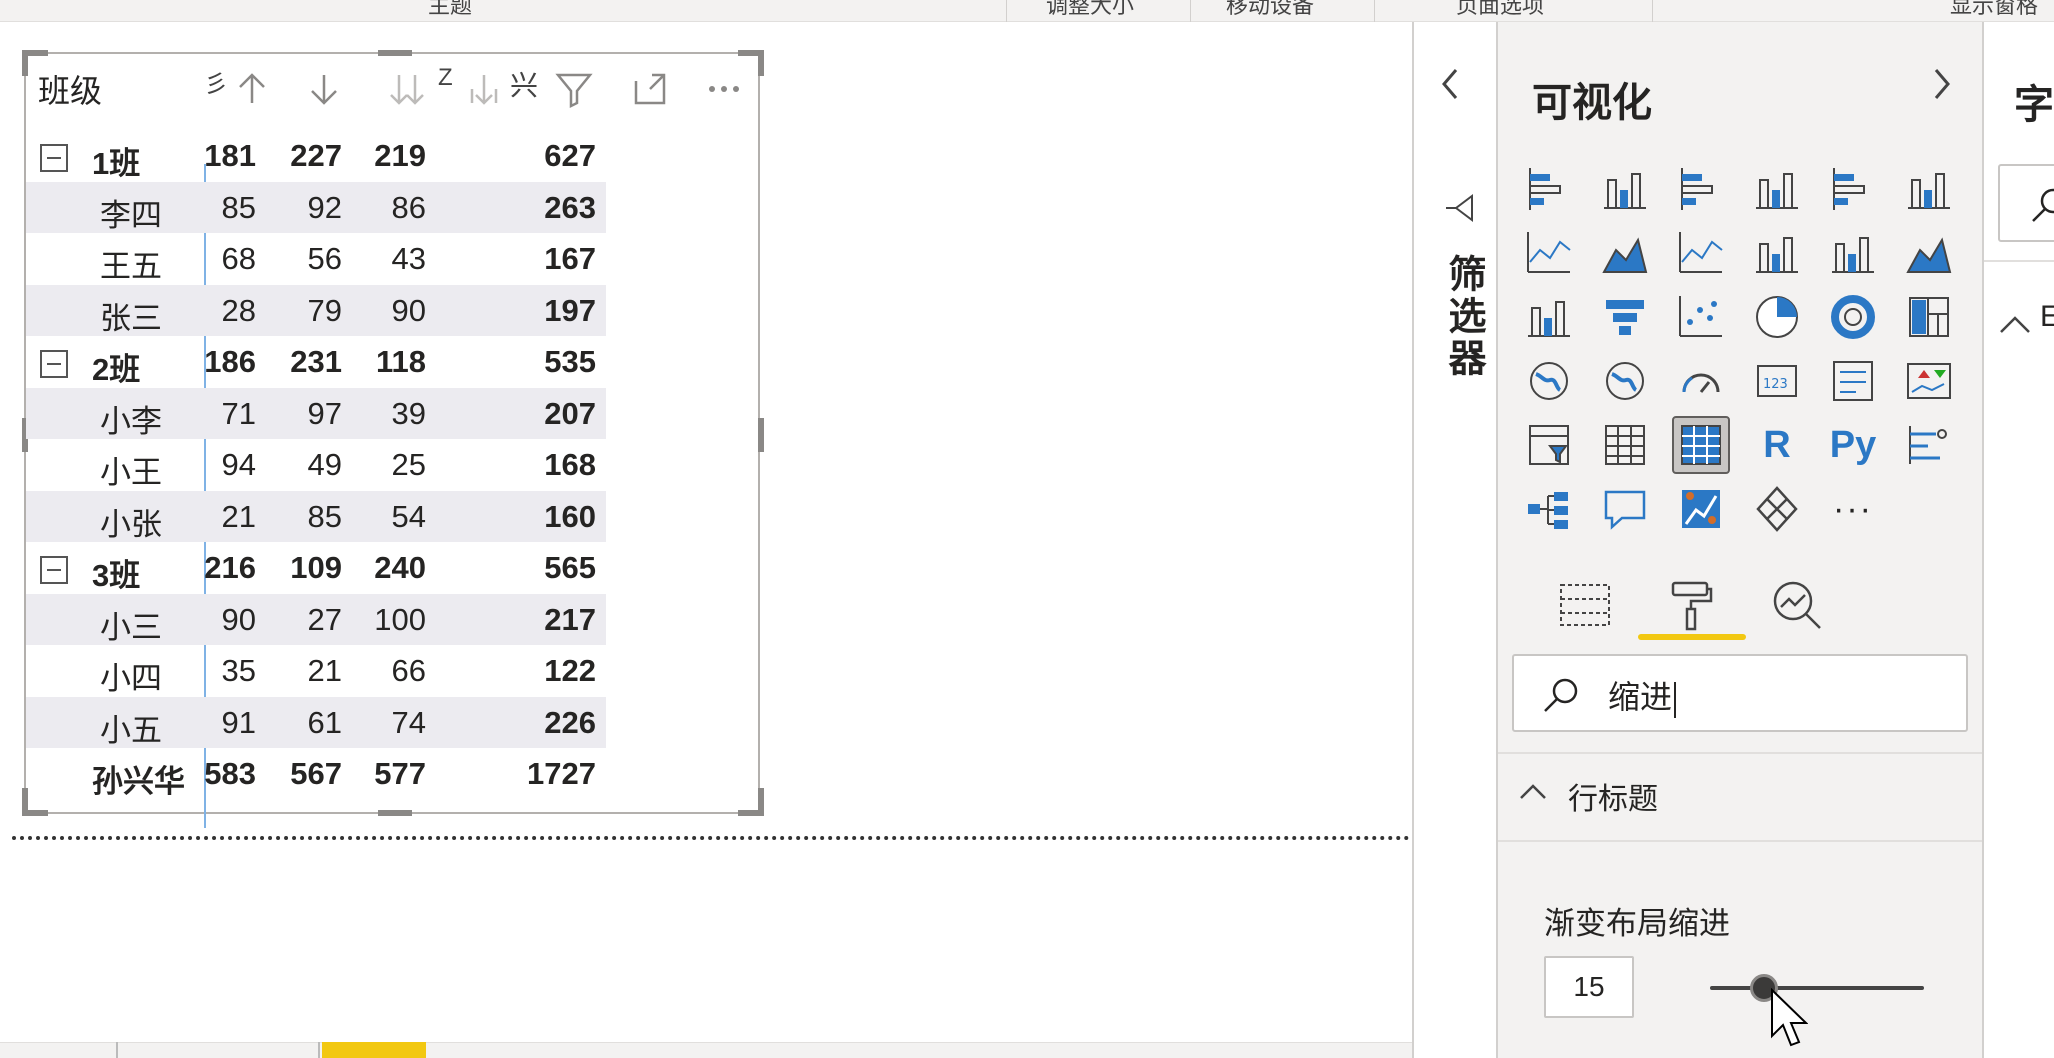 The height and width of the screenshot is (1058, 2054). I want to click on drill-down-icon, so click(324, 89).